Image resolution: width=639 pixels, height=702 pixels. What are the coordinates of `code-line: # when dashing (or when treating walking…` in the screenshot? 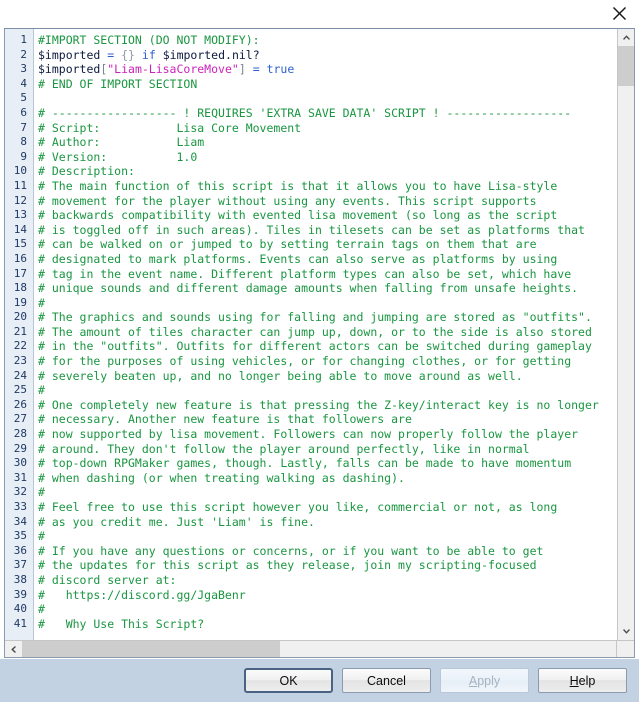 It's located at (327, 478).